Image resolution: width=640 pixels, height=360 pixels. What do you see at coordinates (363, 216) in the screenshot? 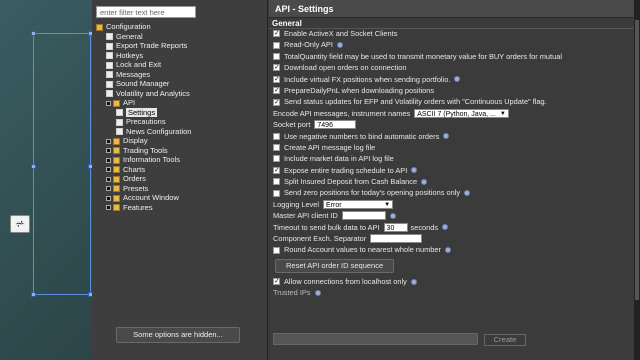
I see `master-id-input` at bounding box center [363, 216].